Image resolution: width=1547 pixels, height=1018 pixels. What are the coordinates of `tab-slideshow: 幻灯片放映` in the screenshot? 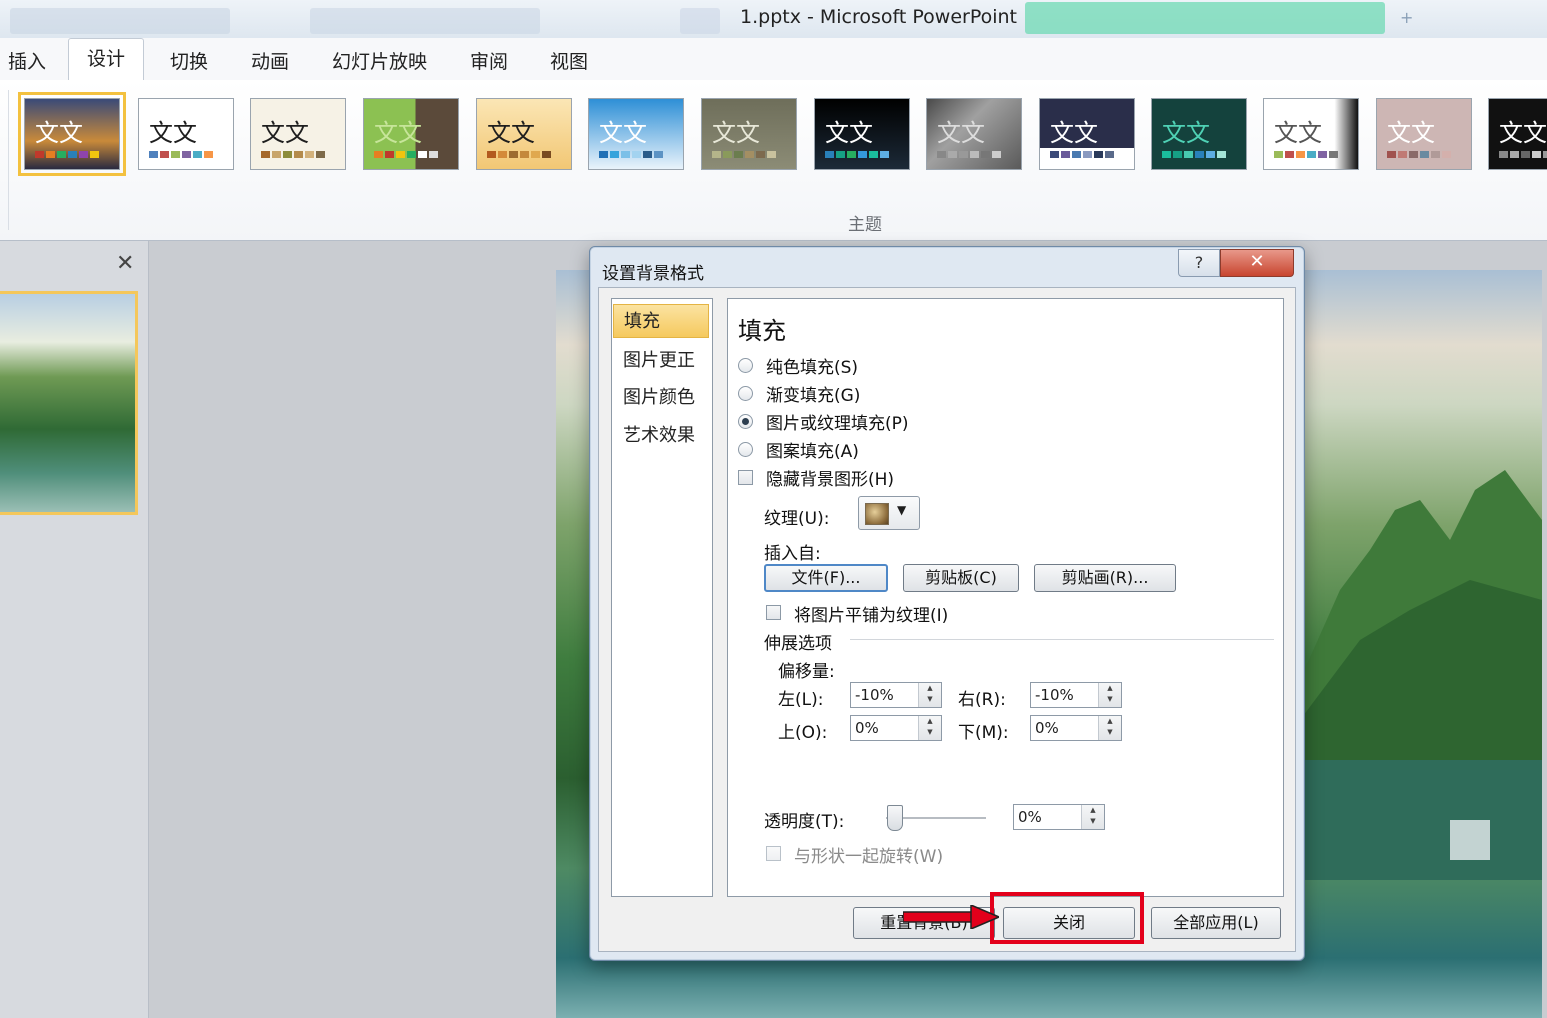 It's located at (379, 60).